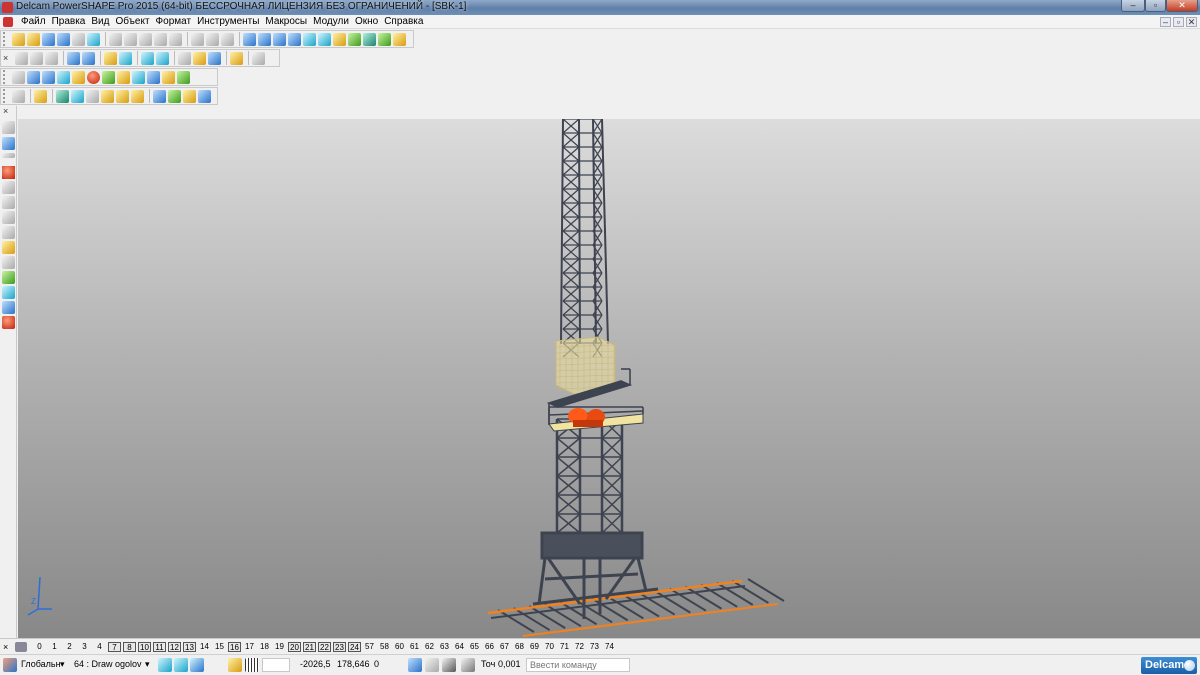 This screenshot has width=1200, height=675. I want to click on menu-item: Инструменты, so click(228, 21).